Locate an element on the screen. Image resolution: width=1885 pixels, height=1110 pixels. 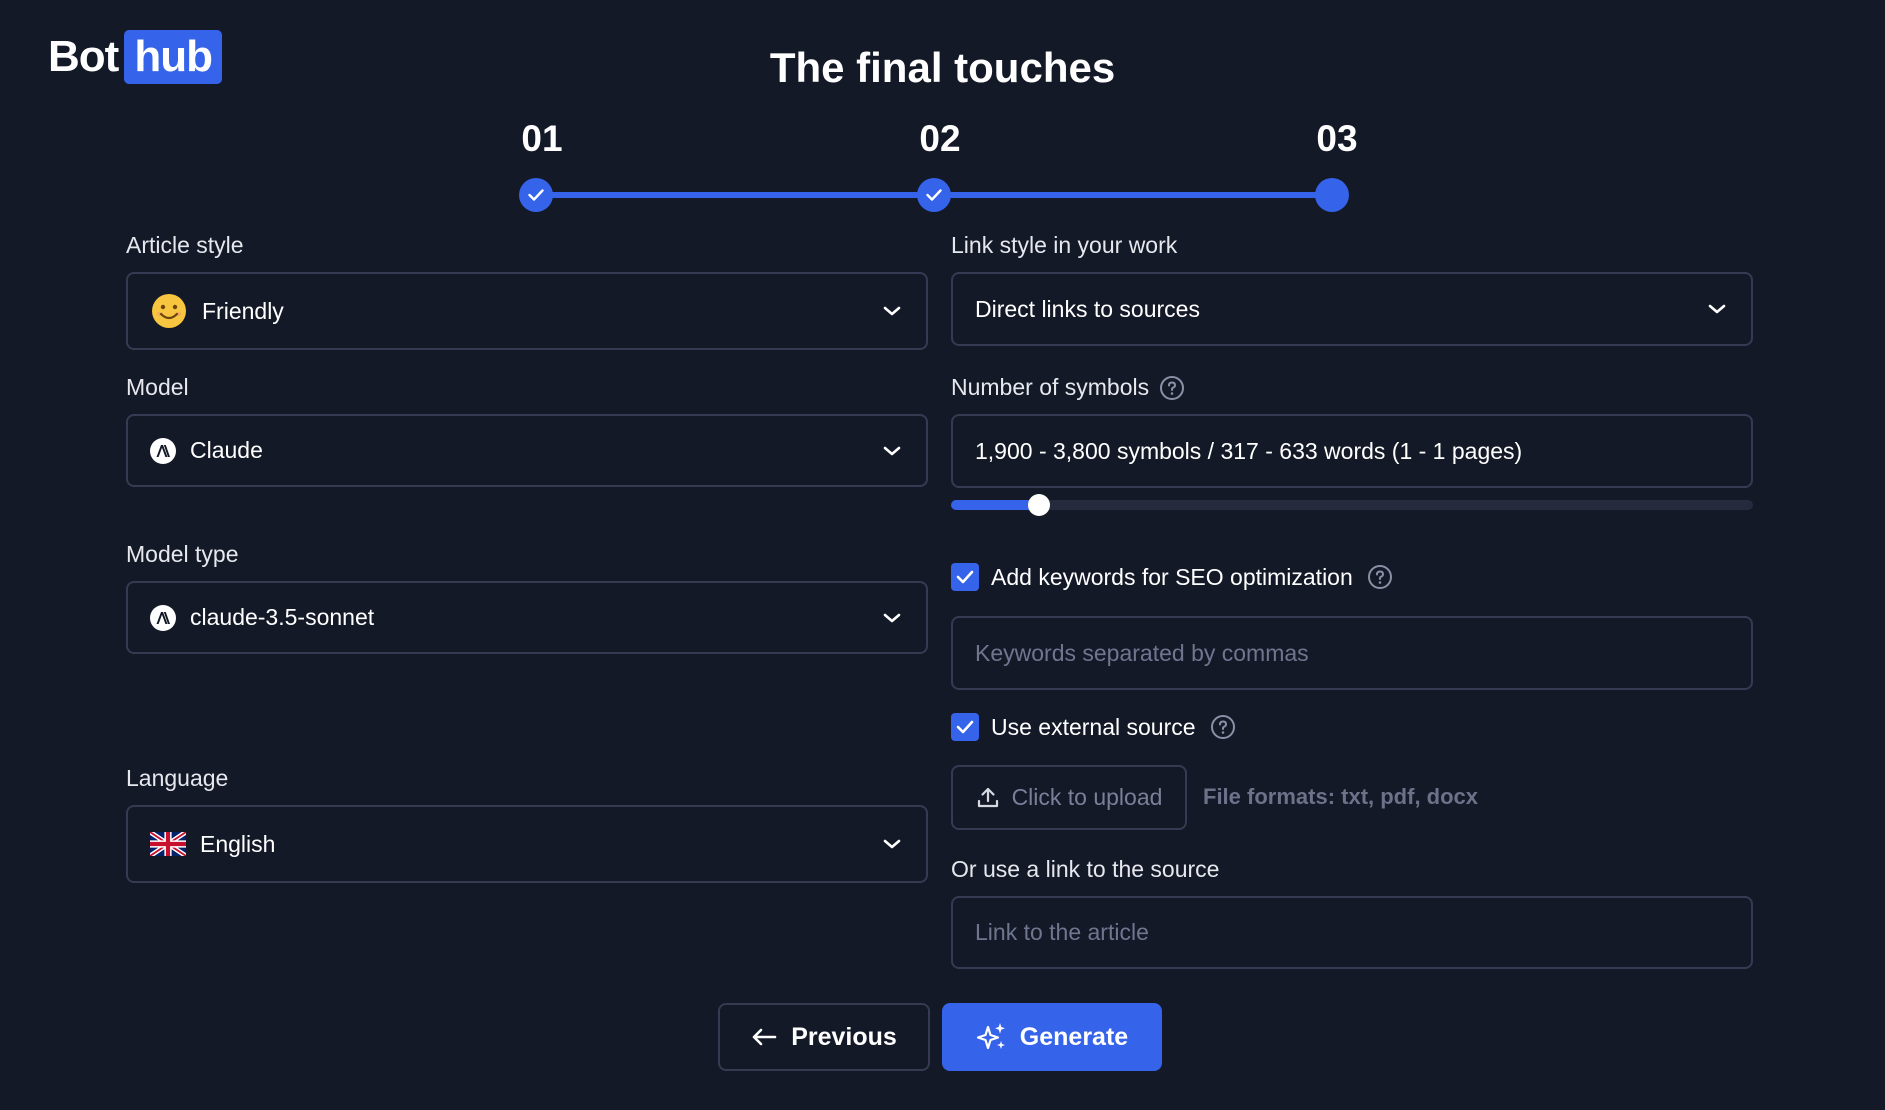
step-2-complete-dot is located at coordinates (934, 195).